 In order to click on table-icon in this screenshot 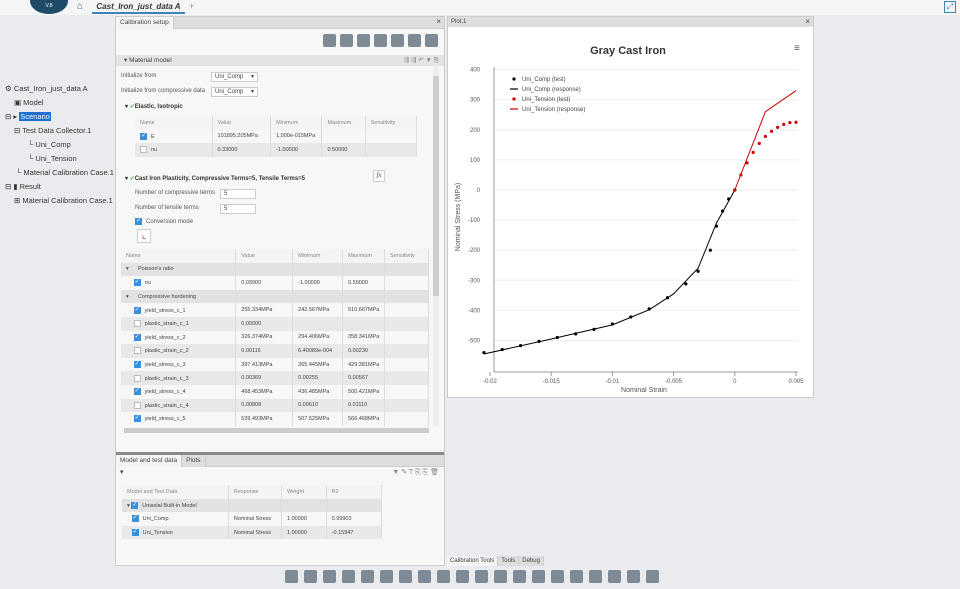, I will do `click(431, 40)`.